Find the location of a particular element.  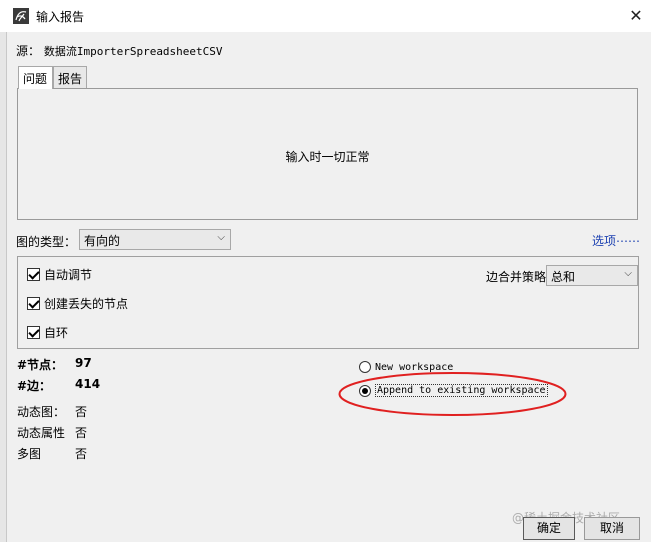

dynamic-graph-label: 动态图： is located at coordinates (41, 412).